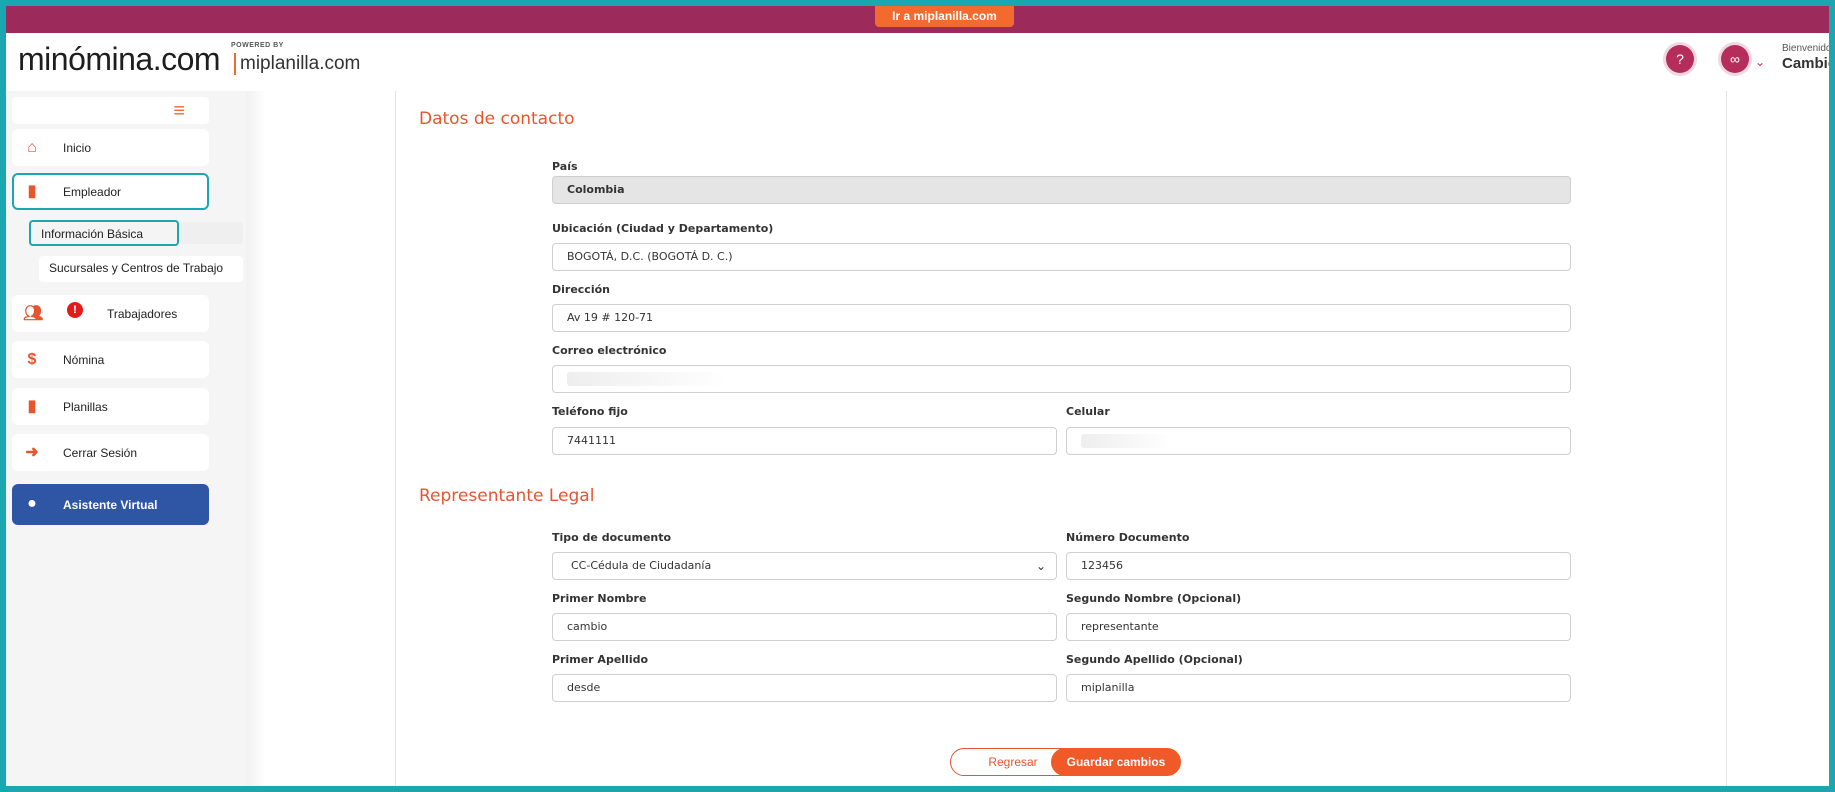  I want to click on sidebar-item-empleador: ▮ Empleador, so click(110, 191).